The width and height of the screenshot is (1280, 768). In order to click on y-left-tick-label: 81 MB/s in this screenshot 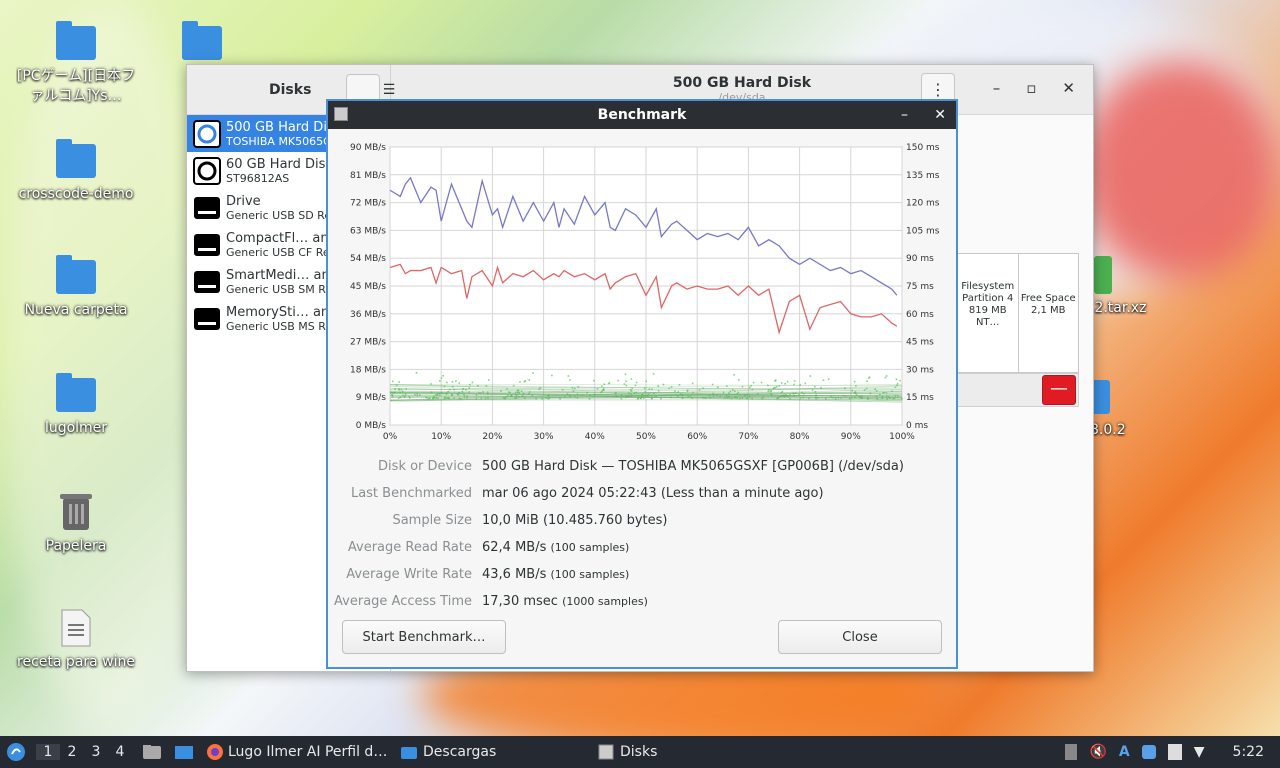, I will do `click(368, 176)`.